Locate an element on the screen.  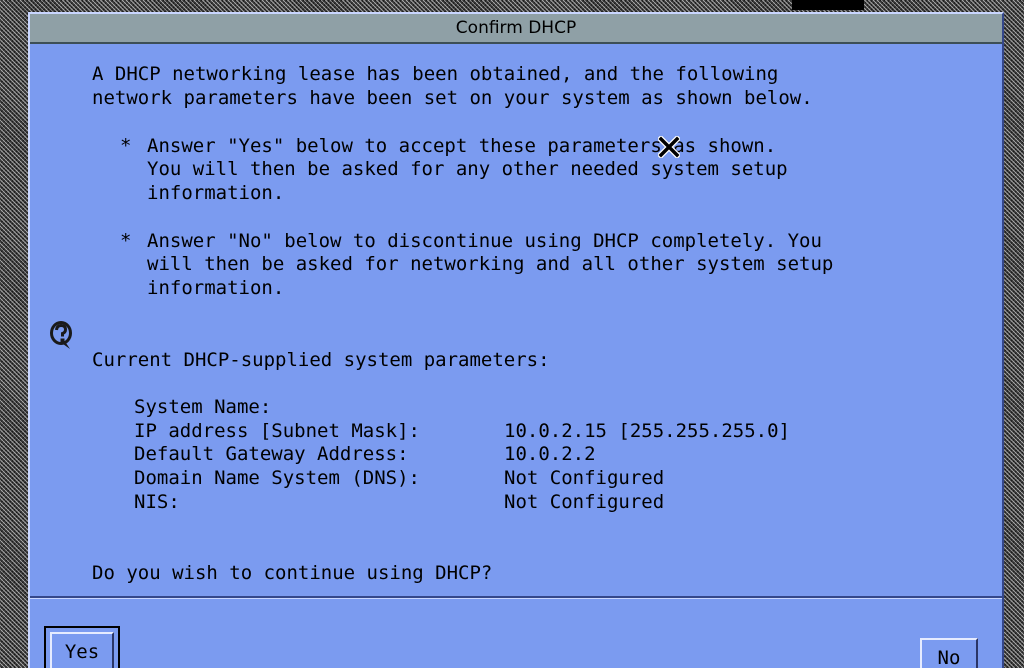
params-heading: Current DHCP-supplied system parameters: is located at coordinates (321, 360).